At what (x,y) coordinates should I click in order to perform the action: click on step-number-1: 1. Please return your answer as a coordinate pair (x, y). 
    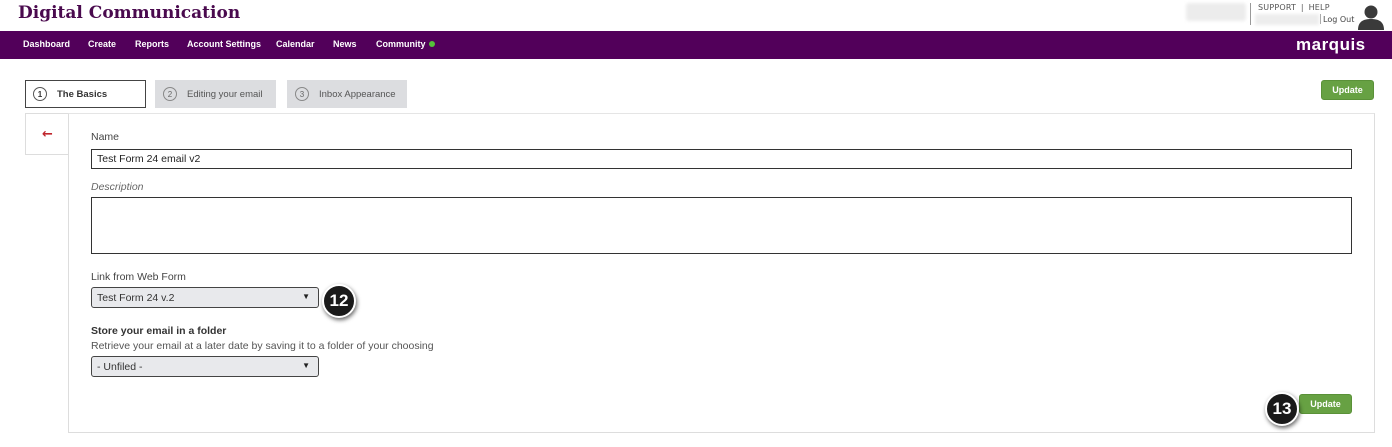
    Looking at the image, I should click on (40, 94).